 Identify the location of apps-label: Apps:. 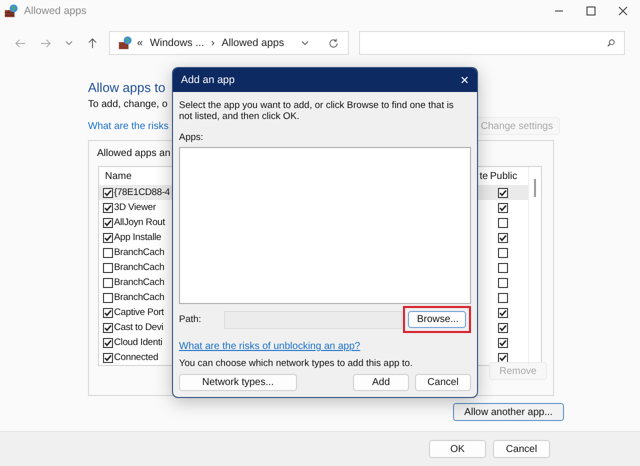
(191, 137).